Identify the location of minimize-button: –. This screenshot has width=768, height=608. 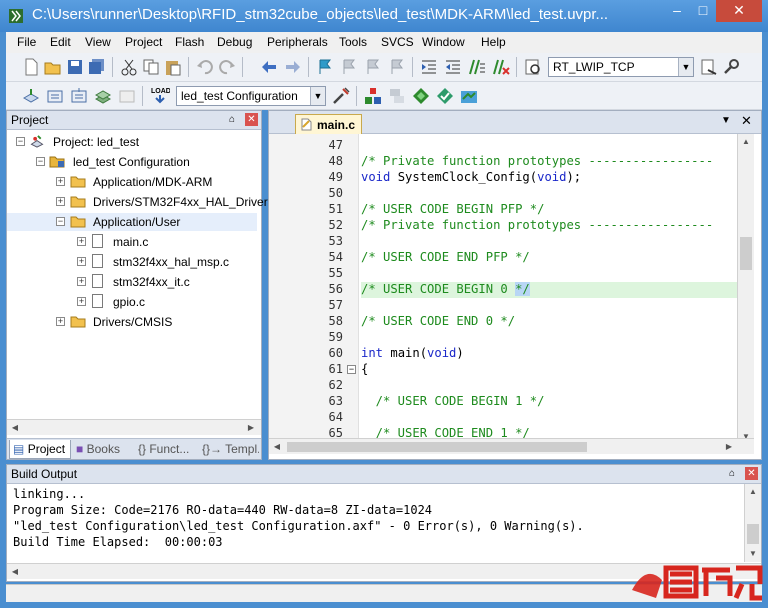
(677, 11).